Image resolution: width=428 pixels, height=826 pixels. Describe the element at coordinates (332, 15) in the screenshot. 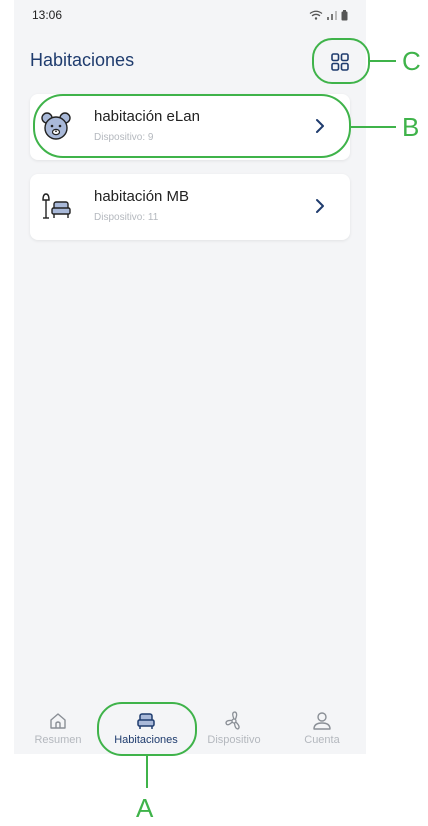

I see `signal-icon` at that location.